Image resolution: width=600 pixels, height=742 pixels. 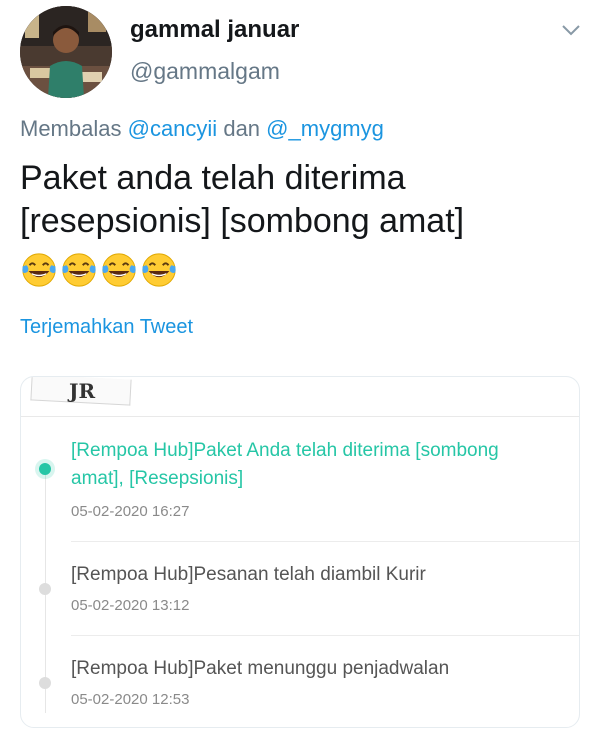 I want to click on card-logo-fragment: JR, so click(x=82, y=391).